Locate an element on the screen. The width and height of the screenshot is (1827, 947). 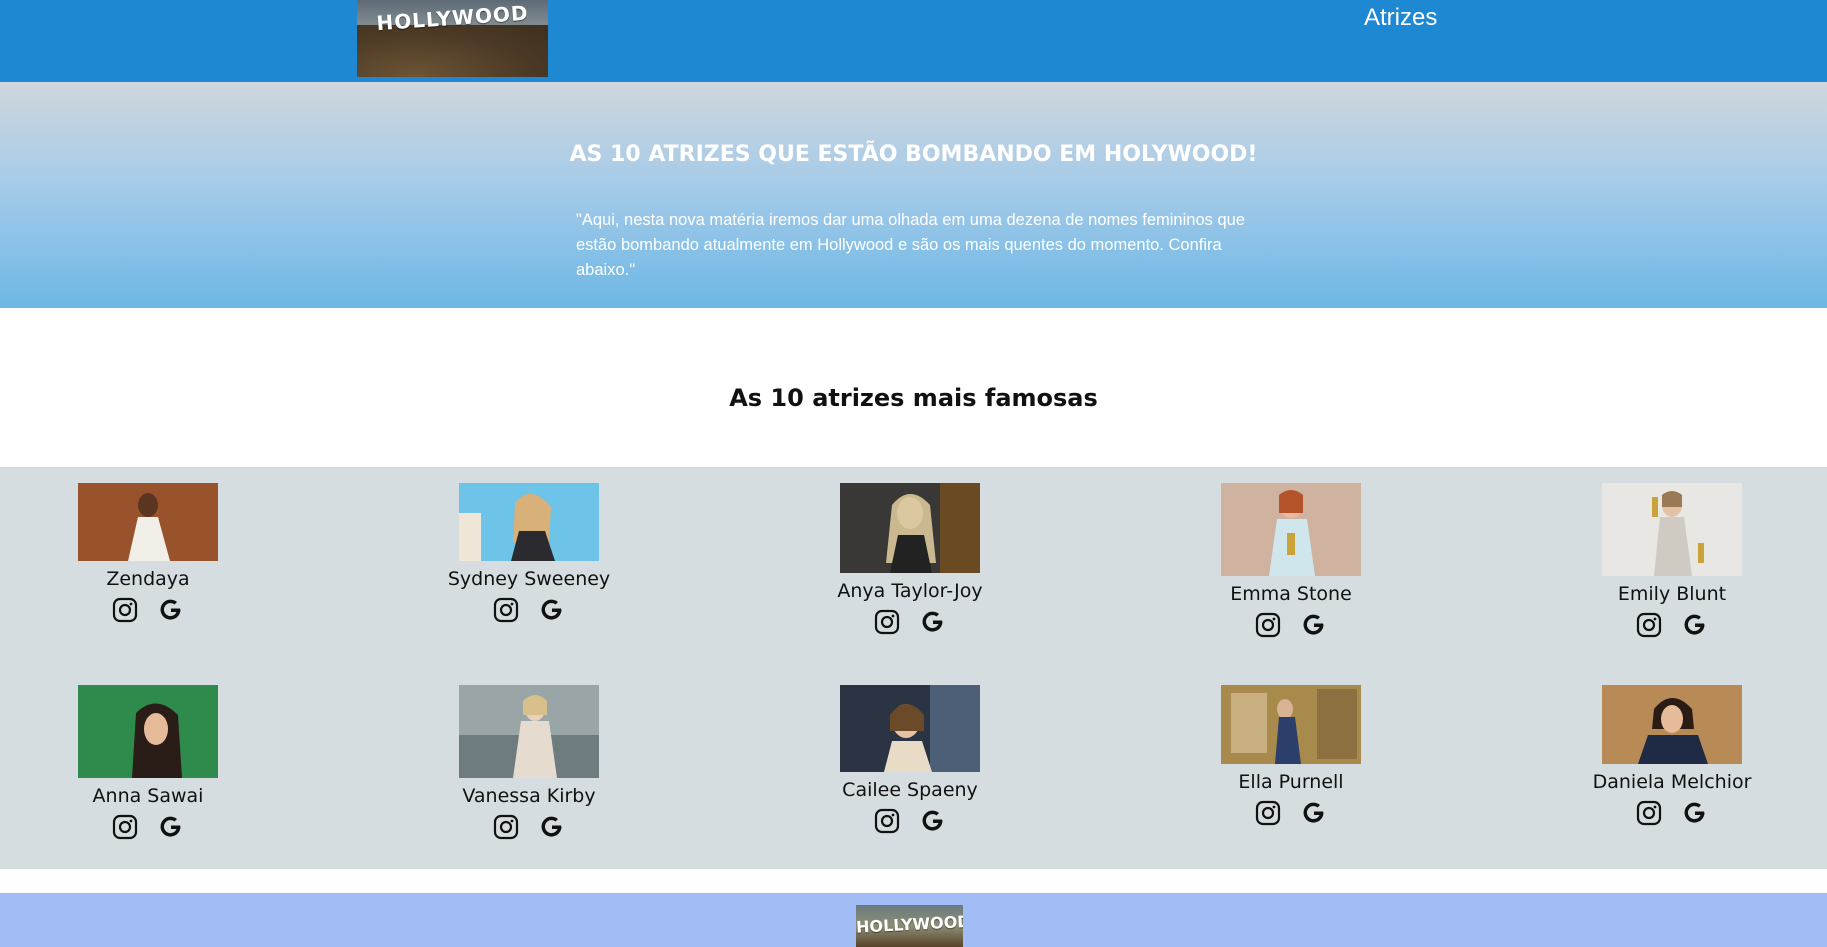
actress-card: Cailee Spaeny is located at coordinates (910, 759).